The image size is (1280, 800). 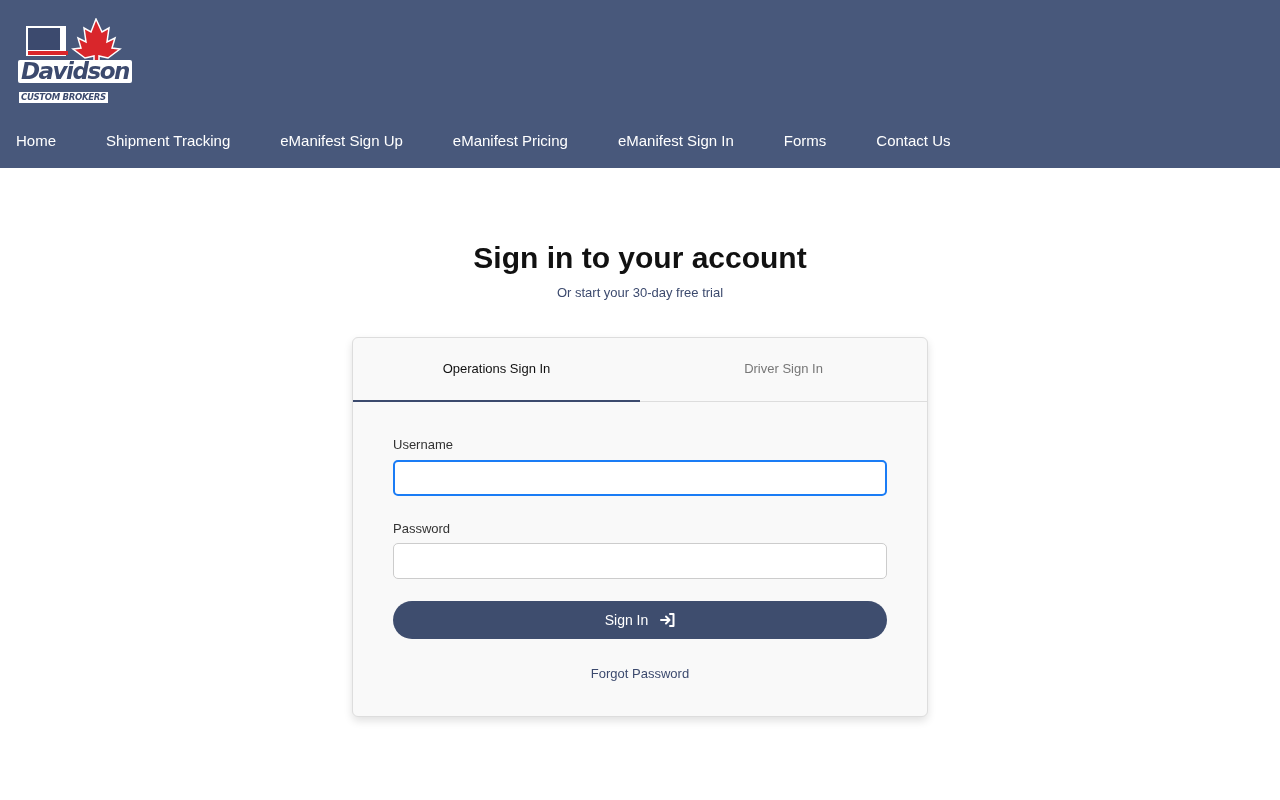 What do you see at coordinates (423, 445) in the screenshot?
I see `field-label: Username` at bounding box center [423, 445].